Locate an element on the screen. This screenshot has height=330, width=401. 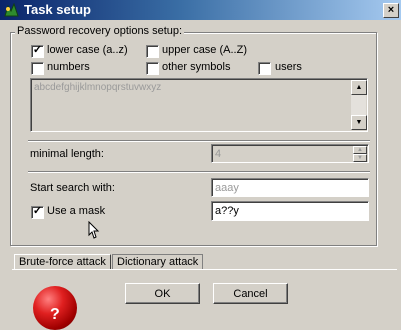
arrow-down-icon: ▼ is located at coordinates (359, 122).